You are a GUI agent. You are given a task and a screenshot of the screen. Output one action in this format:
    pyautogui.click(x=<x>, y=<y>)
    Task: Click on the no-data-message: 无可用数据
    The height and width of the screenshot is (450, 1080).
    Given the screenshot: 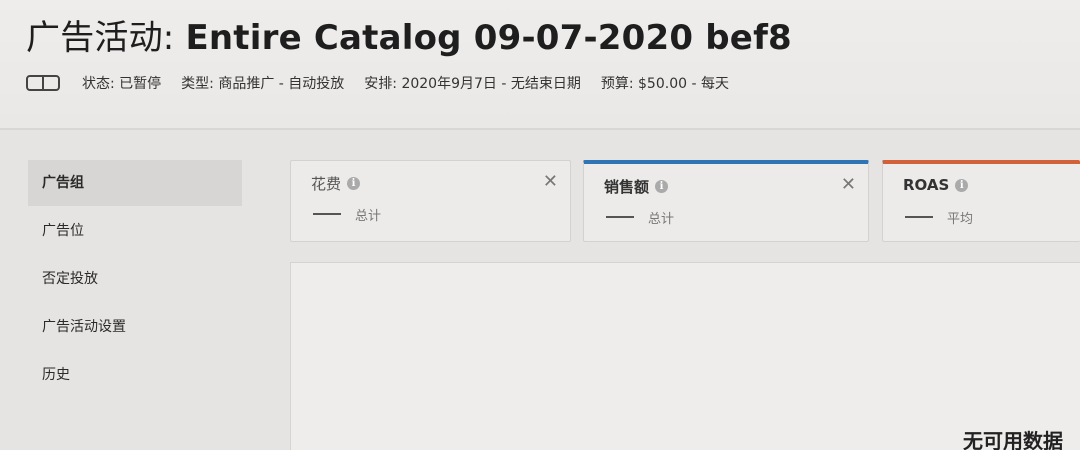 What is the action you would take?
    pyautogui.click(x=1013, y=439)
    